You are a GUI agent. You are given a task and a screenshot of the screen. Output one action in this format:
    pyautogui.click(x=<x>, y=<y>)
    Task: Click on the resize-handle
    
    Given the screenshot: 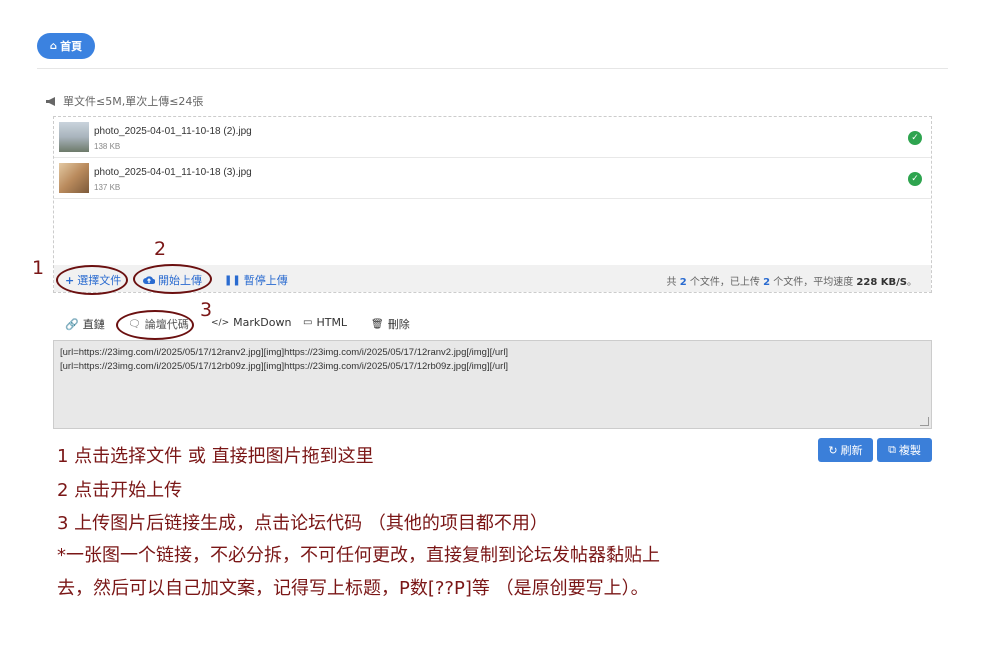 What is the action you would take?
    pyautogui.click(x=924, y=421)
    